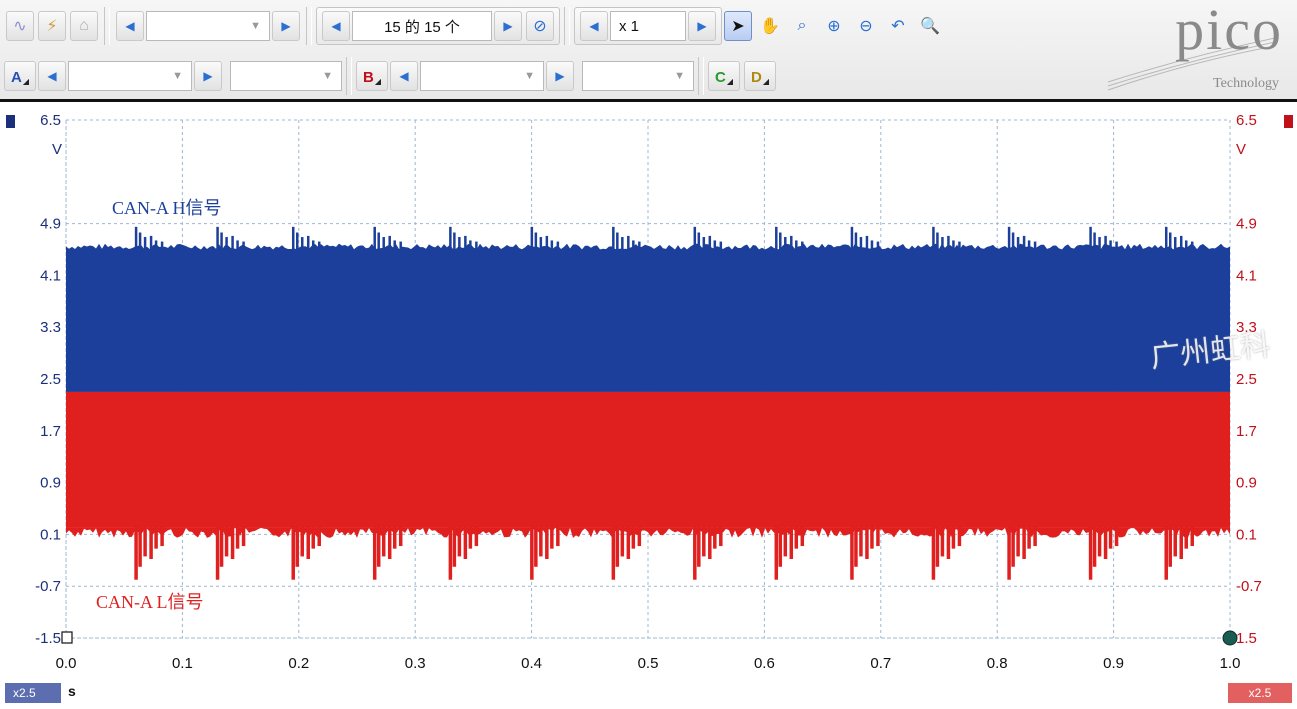 Image resolution: width=1297 pixels, height=709 pixels. What do you see at coordinates (130, 26) in the screenshot?
I see `prev-arrow-icon: ◀` at bounding box center [130, 26].